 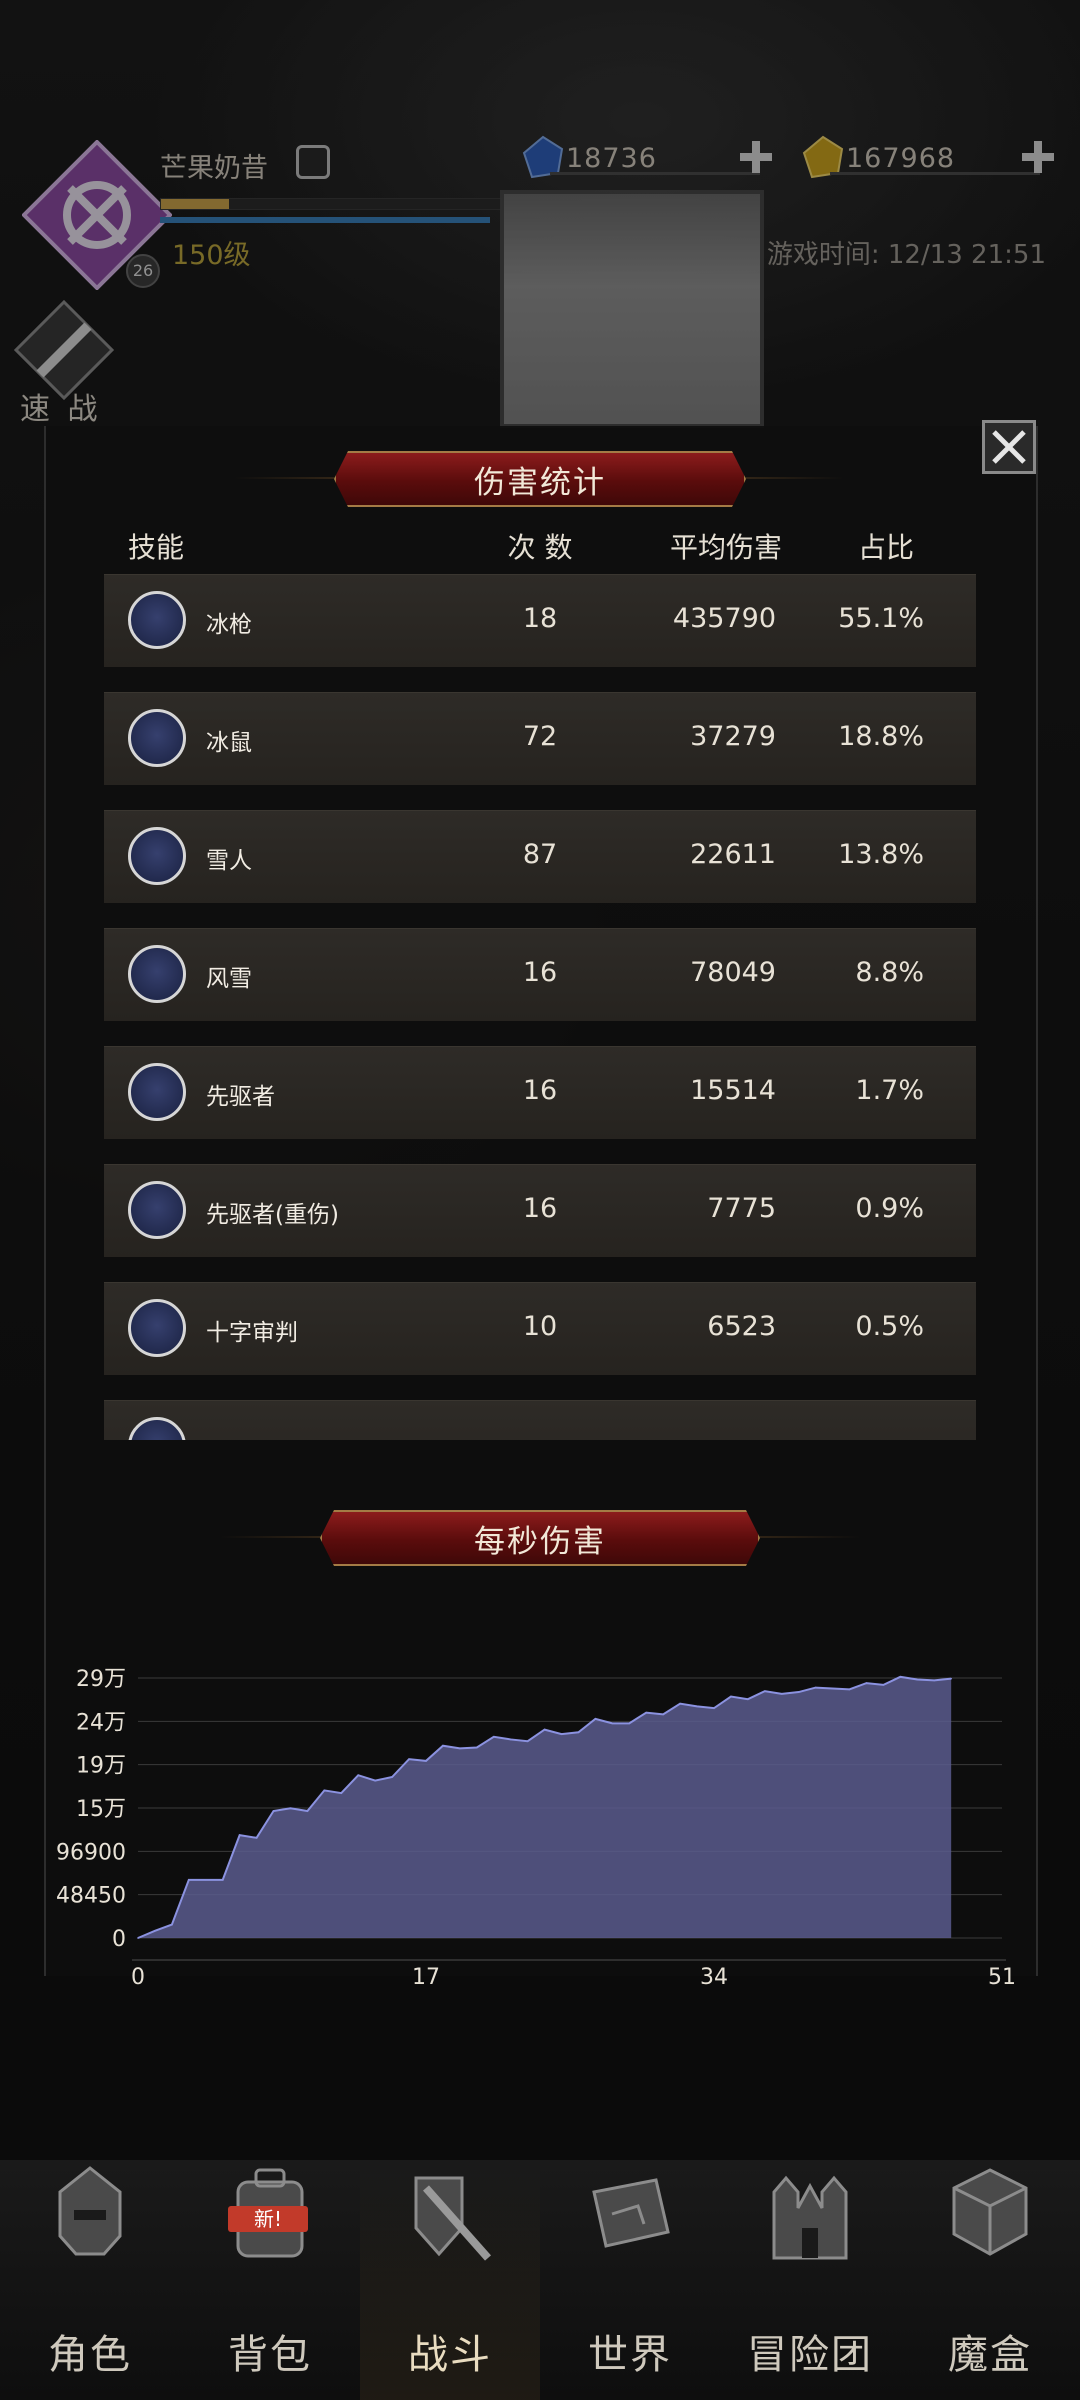 I want to click on skill-count: 72, so click(x=540, y=736).